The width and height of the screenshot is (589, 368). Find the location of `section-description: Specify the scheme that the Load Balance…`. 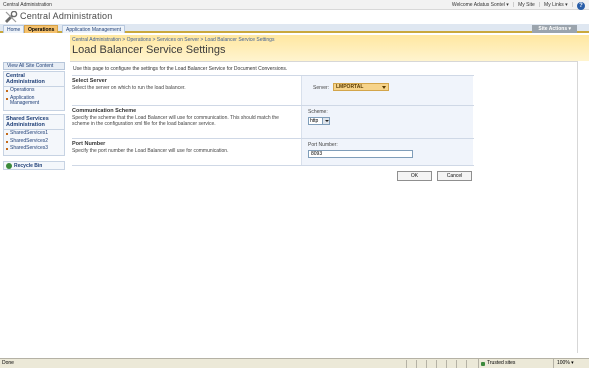

section-description: Specify the scheme that the Load Balance… is located at coordinates (175, 121).